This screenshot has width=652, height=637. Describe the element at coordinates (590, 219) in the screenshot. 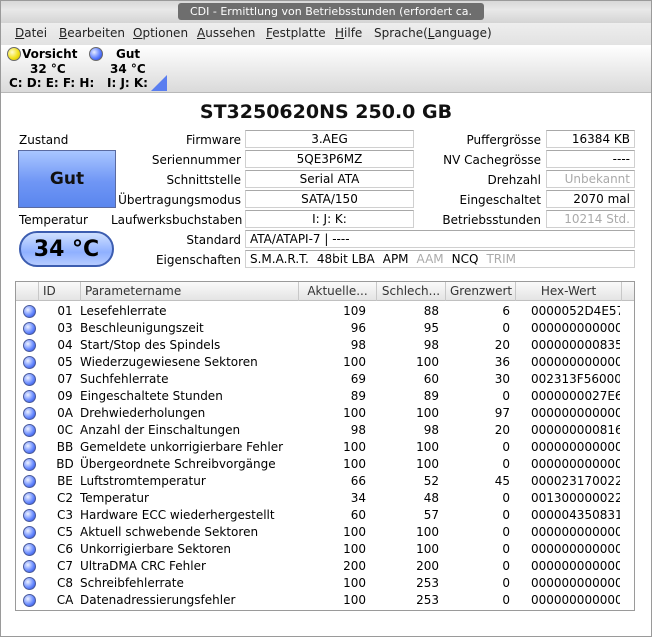

I see `power-on-hours-value: 10214 Std.` at that location.